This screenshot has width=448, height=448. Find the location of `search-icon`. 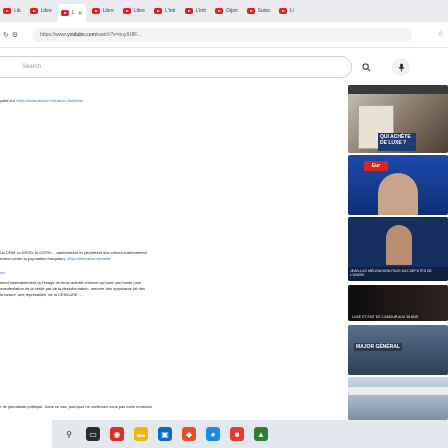

search-icon is located at coordinates (365, 66).